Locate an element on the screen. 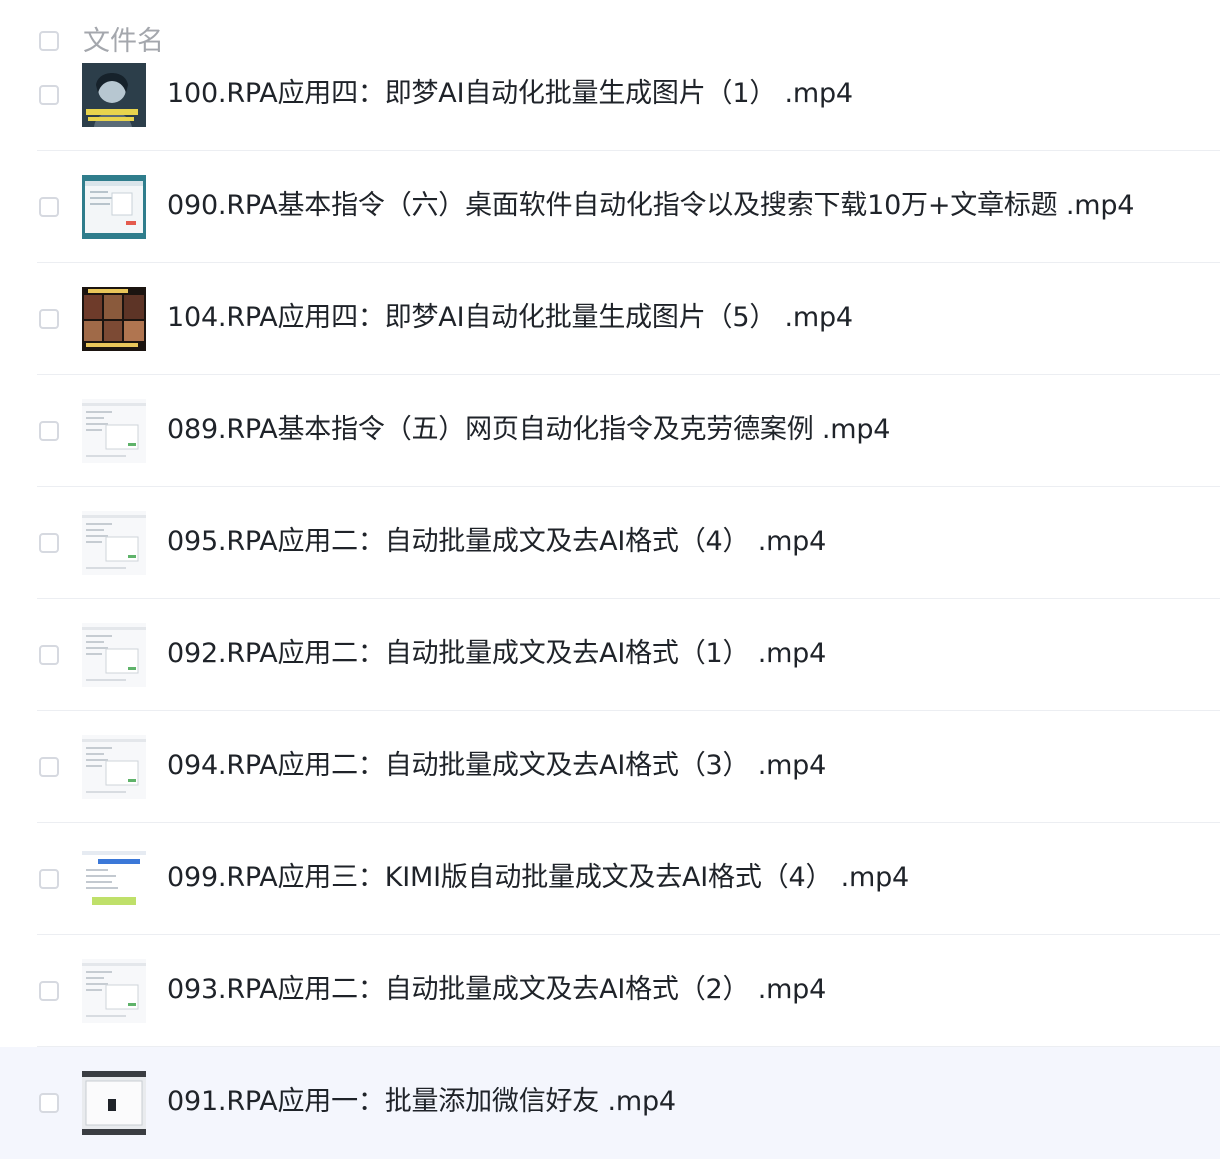  file-row: 100.RPA应用四：即梦AI自动化批量生成图片（1） .mp4 is located at coordinates (610, 95).